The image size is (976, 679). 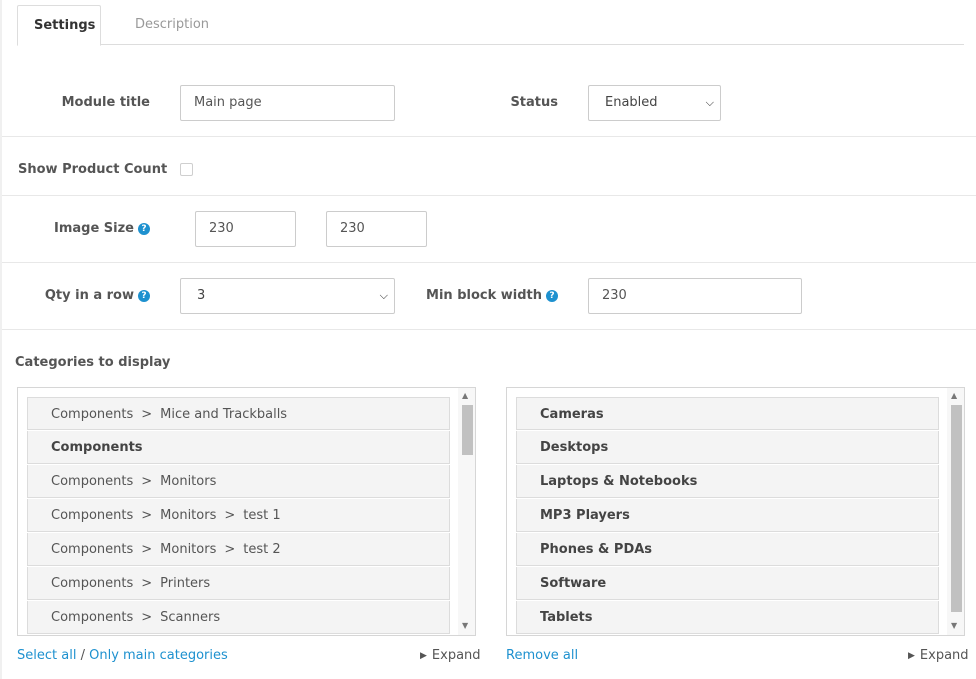 I want to click on min-block-width-input: 230, so click(x=695, y=296).